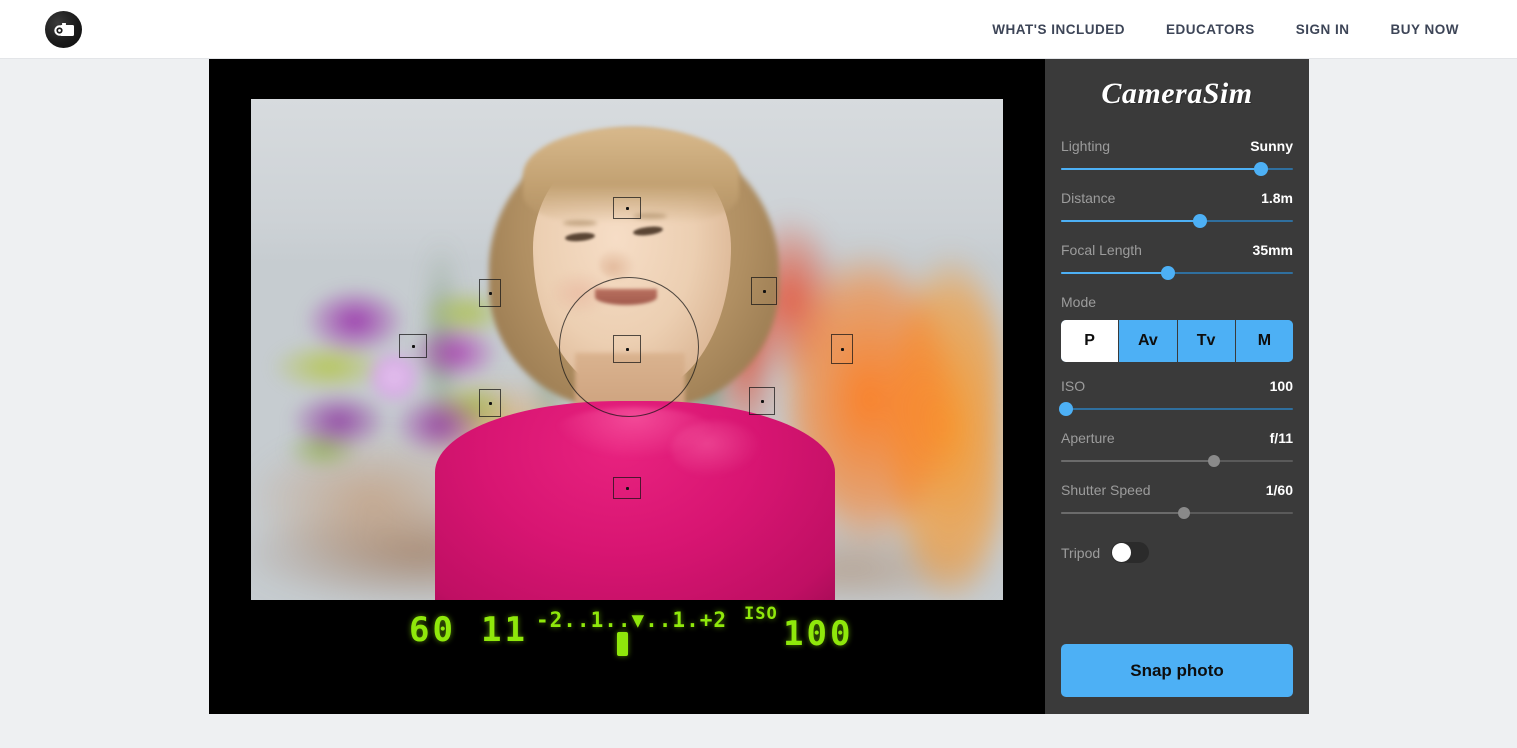 This screenshot has width=1517, height=748. What do you see at coordinates (1277, 198) in the screenshot?
I see `distance-value: 1.8m` at bounding box center [1277, 198].